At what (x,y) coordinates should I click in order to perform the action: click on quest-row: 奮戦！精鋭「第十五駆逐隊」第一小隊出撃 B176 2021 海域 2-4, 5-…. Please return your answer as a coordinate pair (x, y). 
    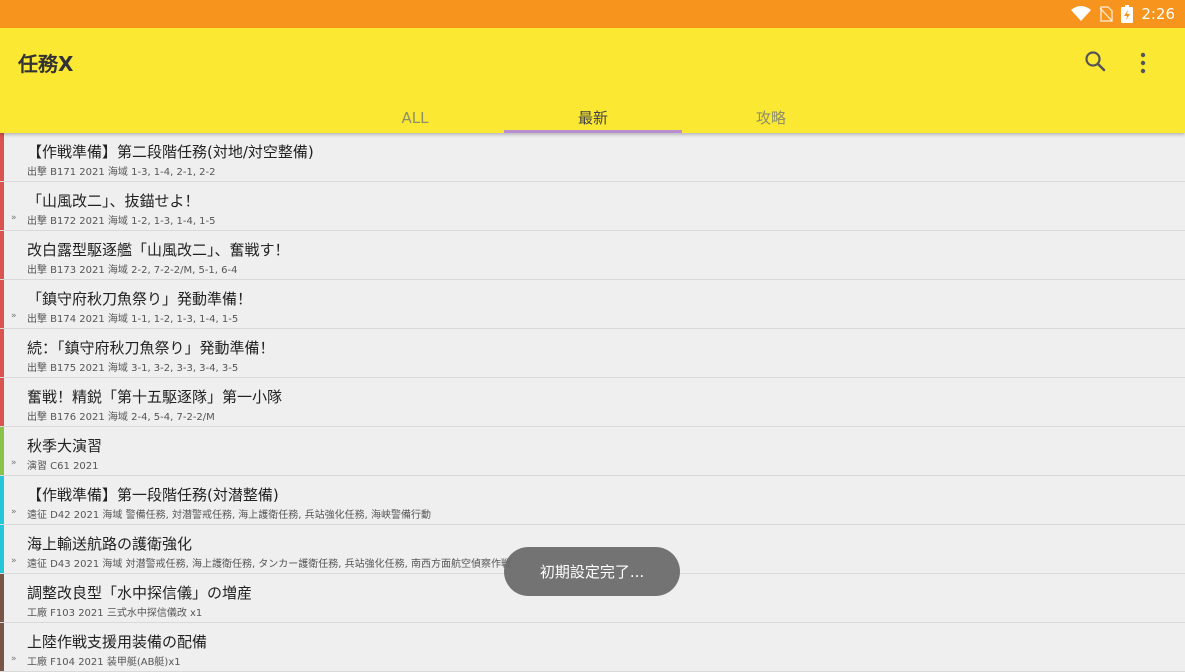
    Looking at the image, I should click on (592, 402).